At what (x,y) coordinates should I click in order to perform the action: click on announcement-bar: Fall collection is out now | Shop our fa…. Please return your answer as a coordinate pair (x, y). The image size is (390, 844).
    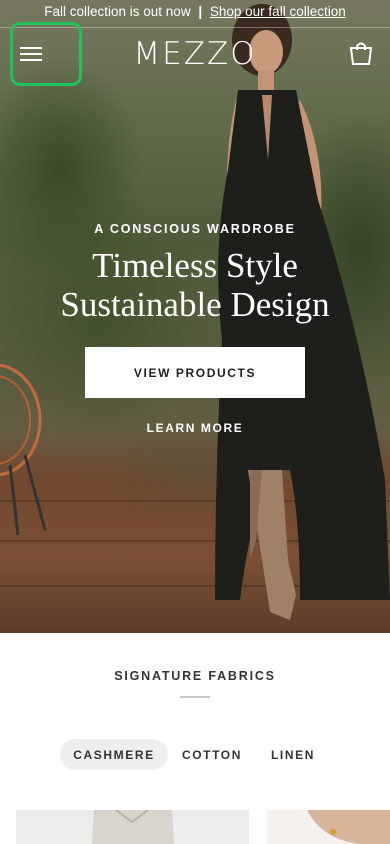
    Looking at the image, I should click on (195, 11).